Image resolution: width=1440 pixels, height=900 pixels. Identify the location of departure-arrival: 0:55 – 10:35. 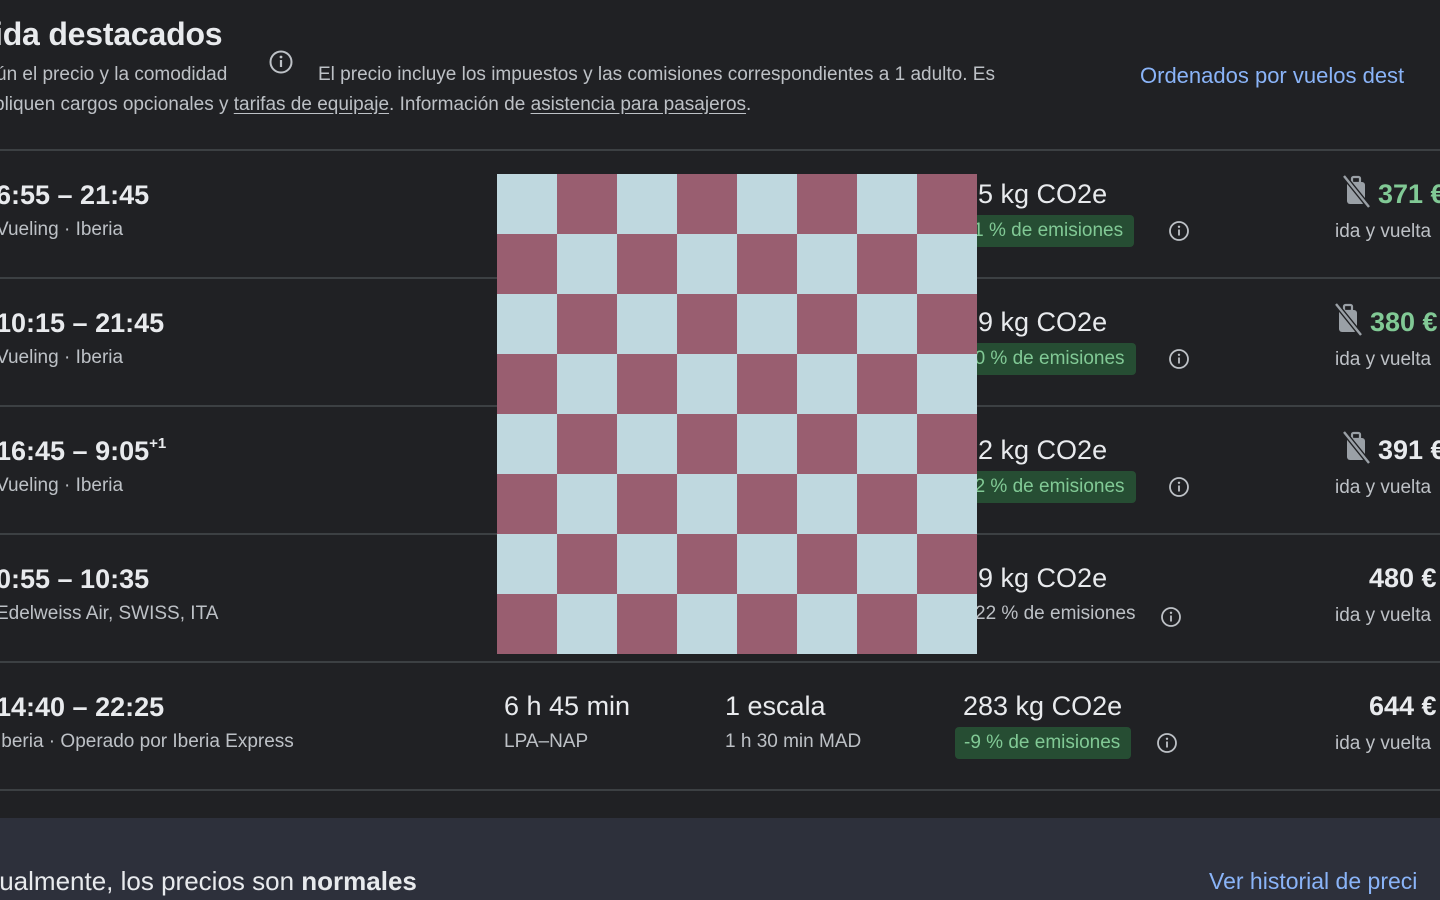
(75, 579).